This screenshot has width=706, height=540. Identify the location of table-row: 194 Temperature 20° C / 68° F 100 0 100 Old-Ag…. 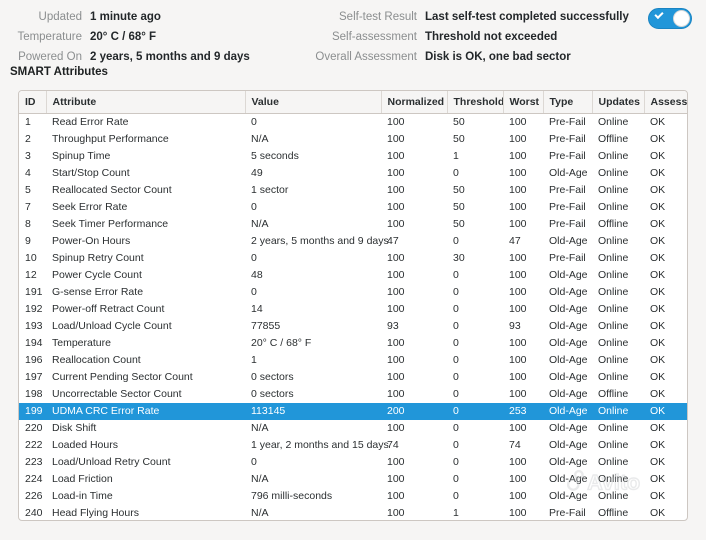
(353, 343).